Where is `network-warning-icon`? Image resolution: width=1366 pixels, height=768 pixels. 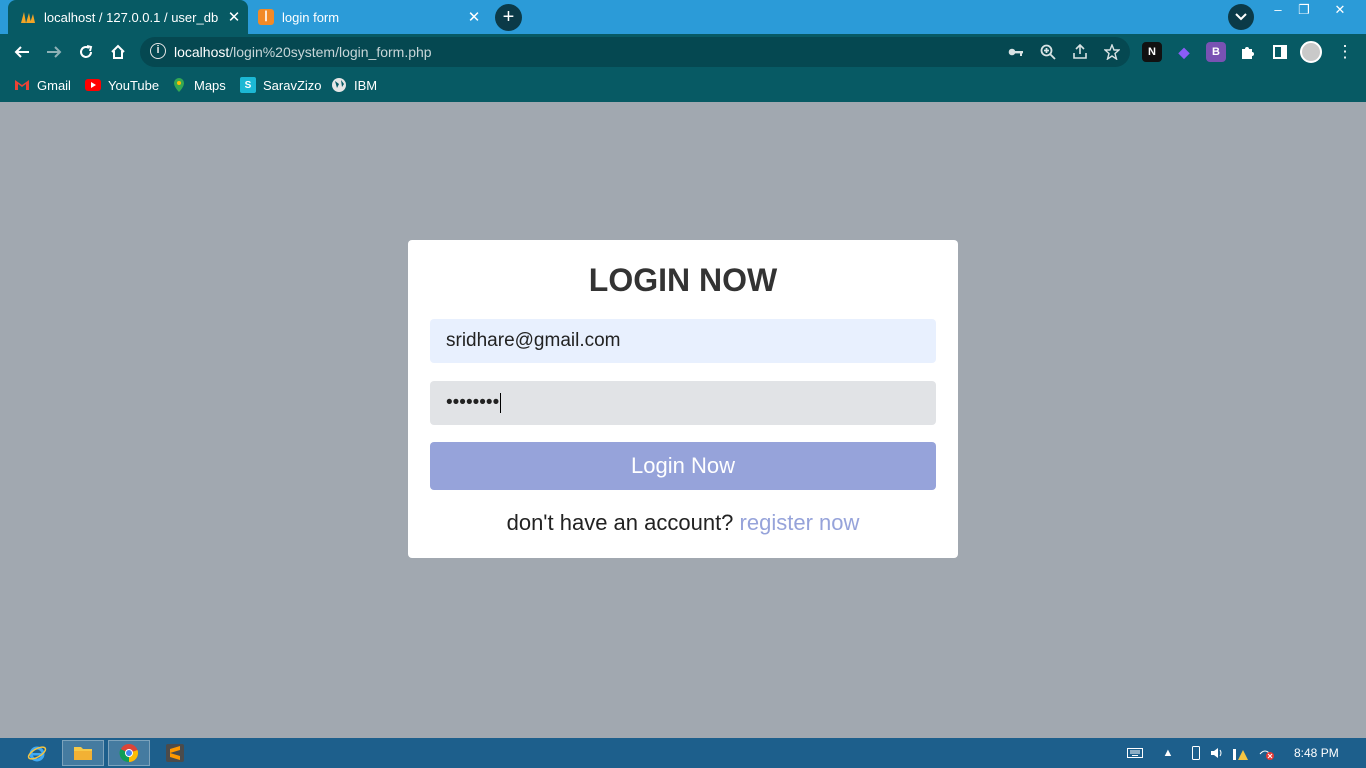
network-warning-icon is located at coordinates (1241, 753).